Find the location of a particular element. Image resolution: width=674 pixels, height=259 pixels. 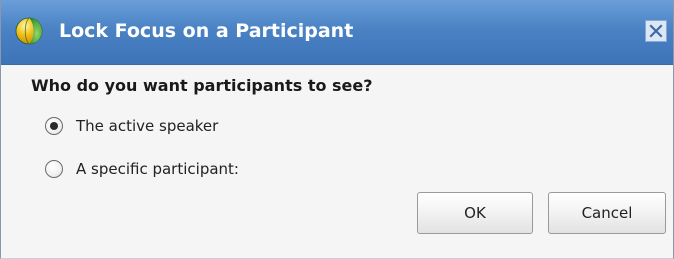

dialog-question: Who do you want participants to see? is located at coordinates (202, 85).